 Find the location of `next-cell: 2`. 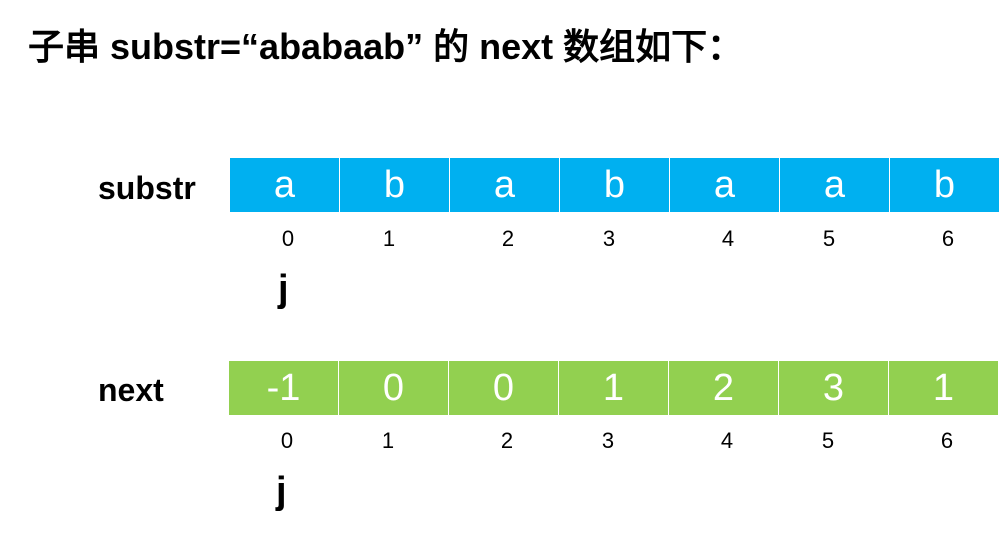

next-cell: 2 is located at coordinates (723, 388).